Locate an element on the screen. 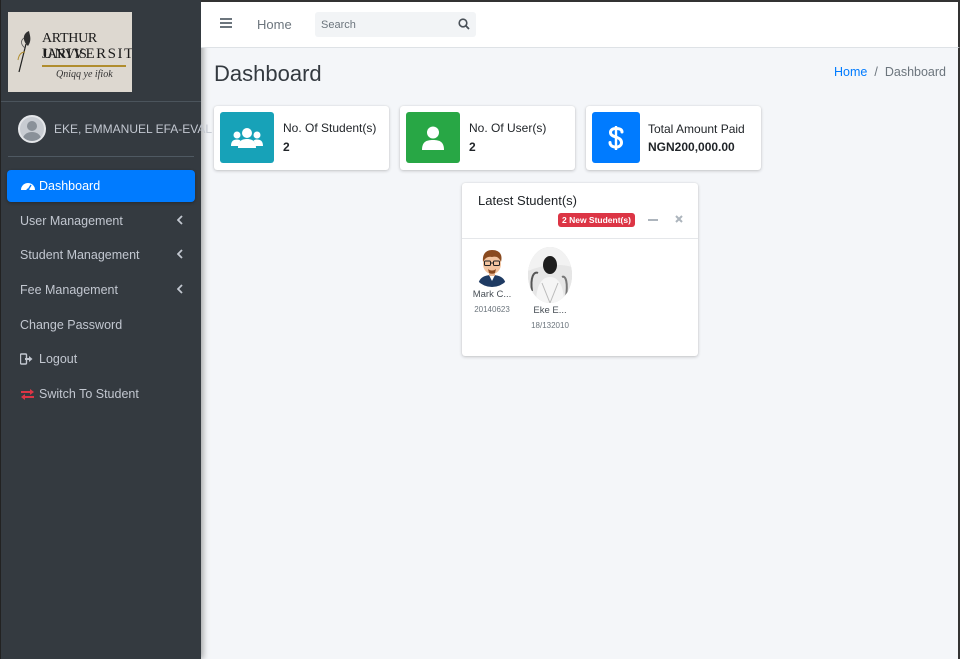  exchange-icon is located at coordinates (28, 394).